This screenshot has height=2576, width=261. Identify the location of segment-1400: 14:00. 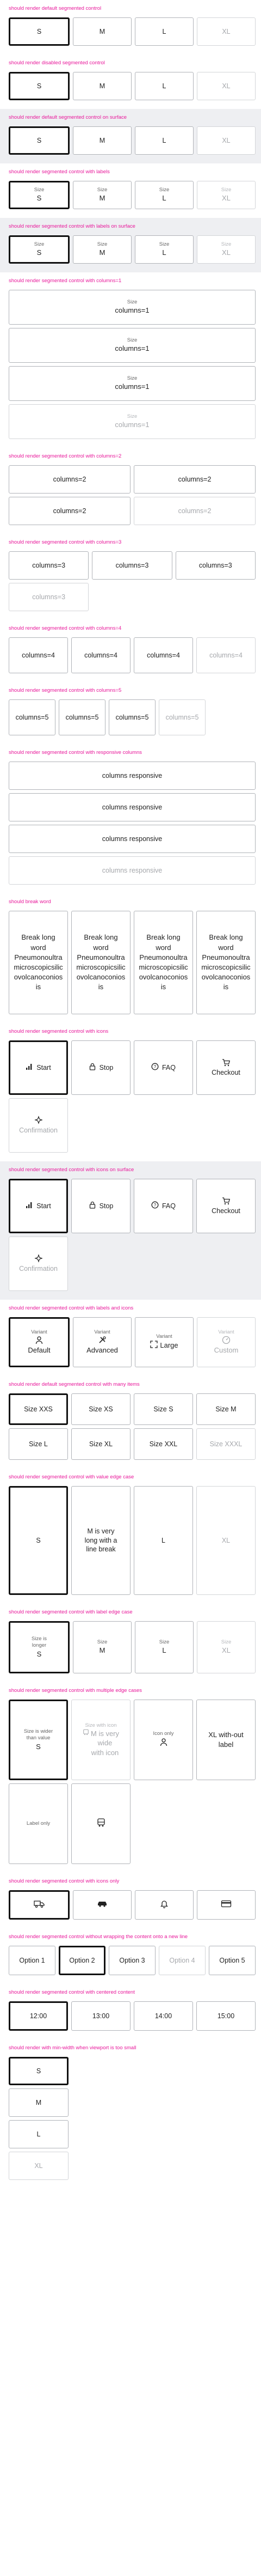
(163, 2016).